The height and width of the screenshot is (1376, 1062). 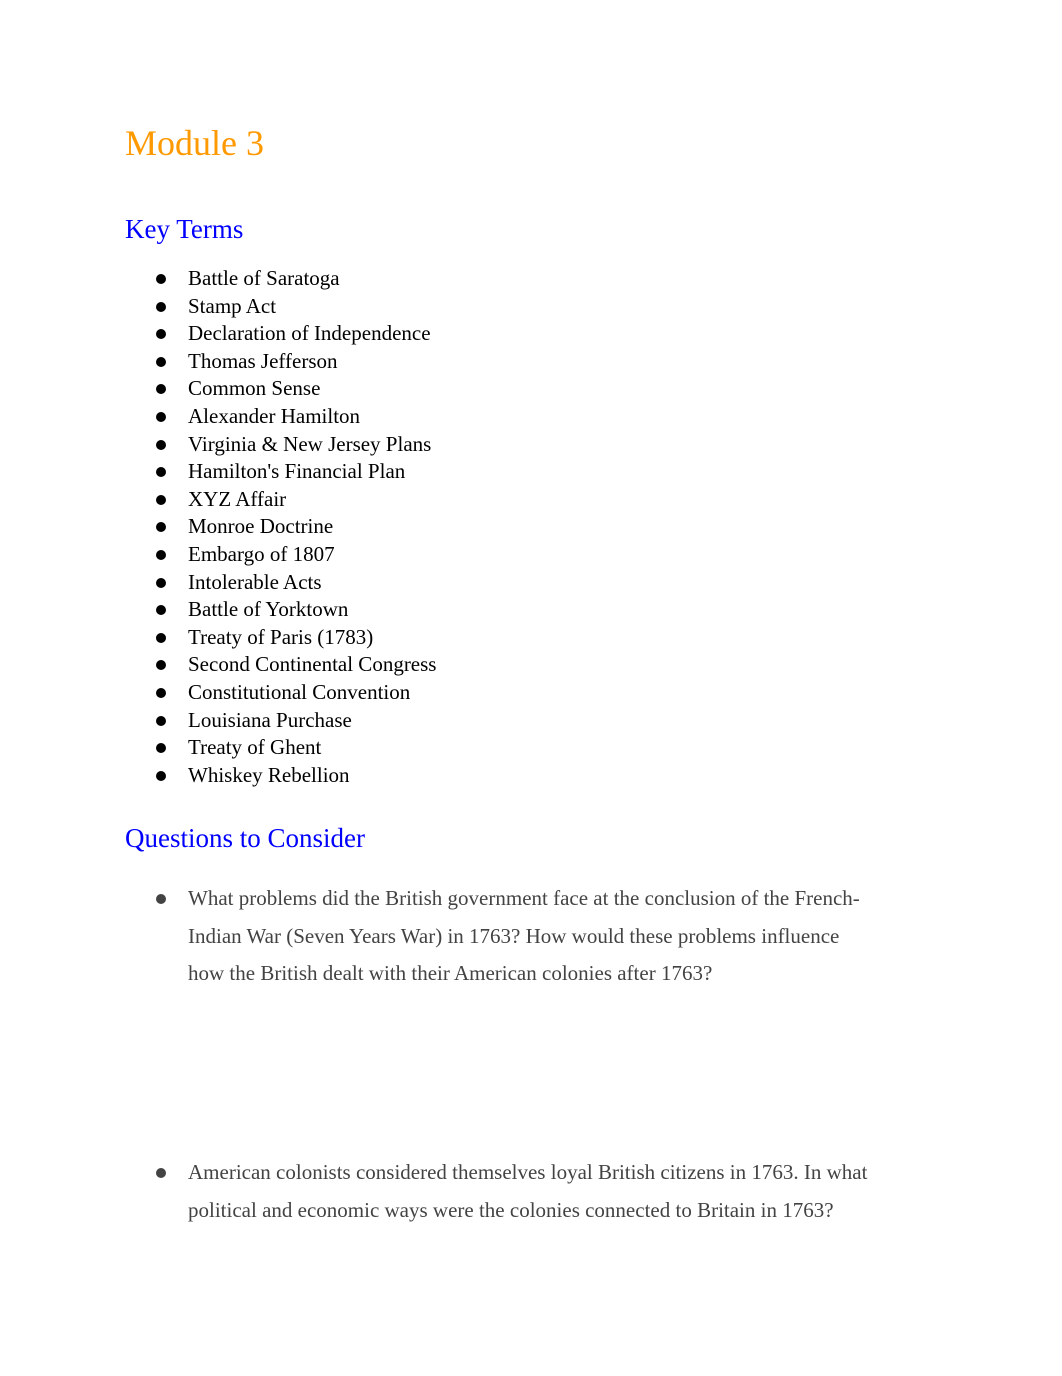 I want to click on key-term-text: Stamp Act, so click(x=232, y=305).